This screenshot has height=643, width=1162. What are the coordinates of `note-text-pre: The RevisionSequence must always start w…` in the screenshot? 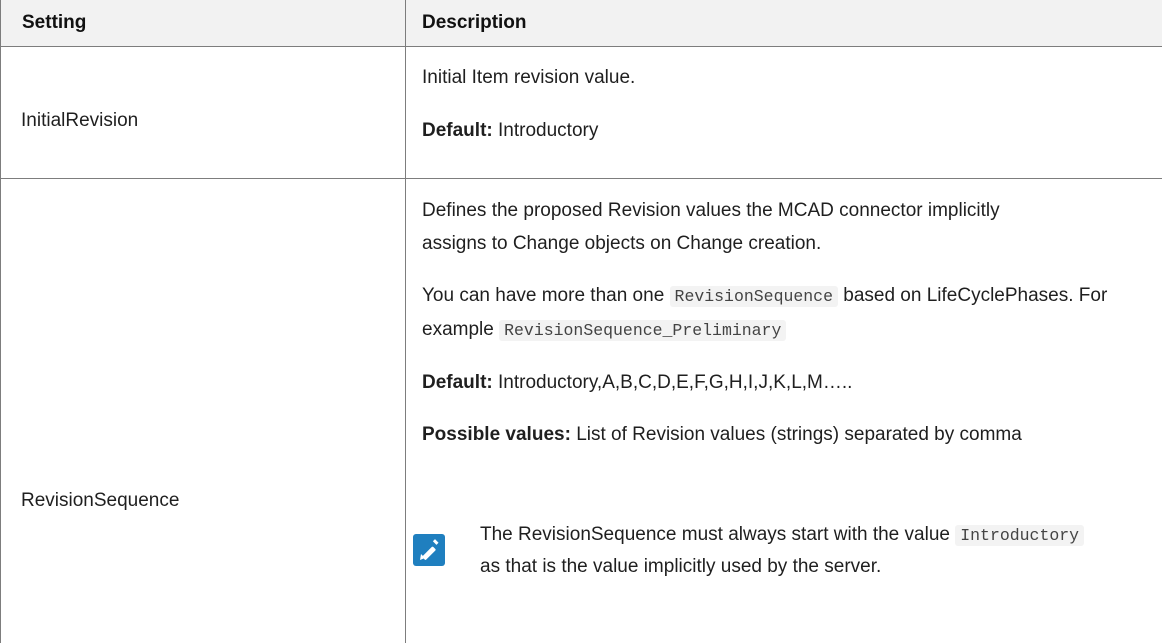 It's located at (715, 534).